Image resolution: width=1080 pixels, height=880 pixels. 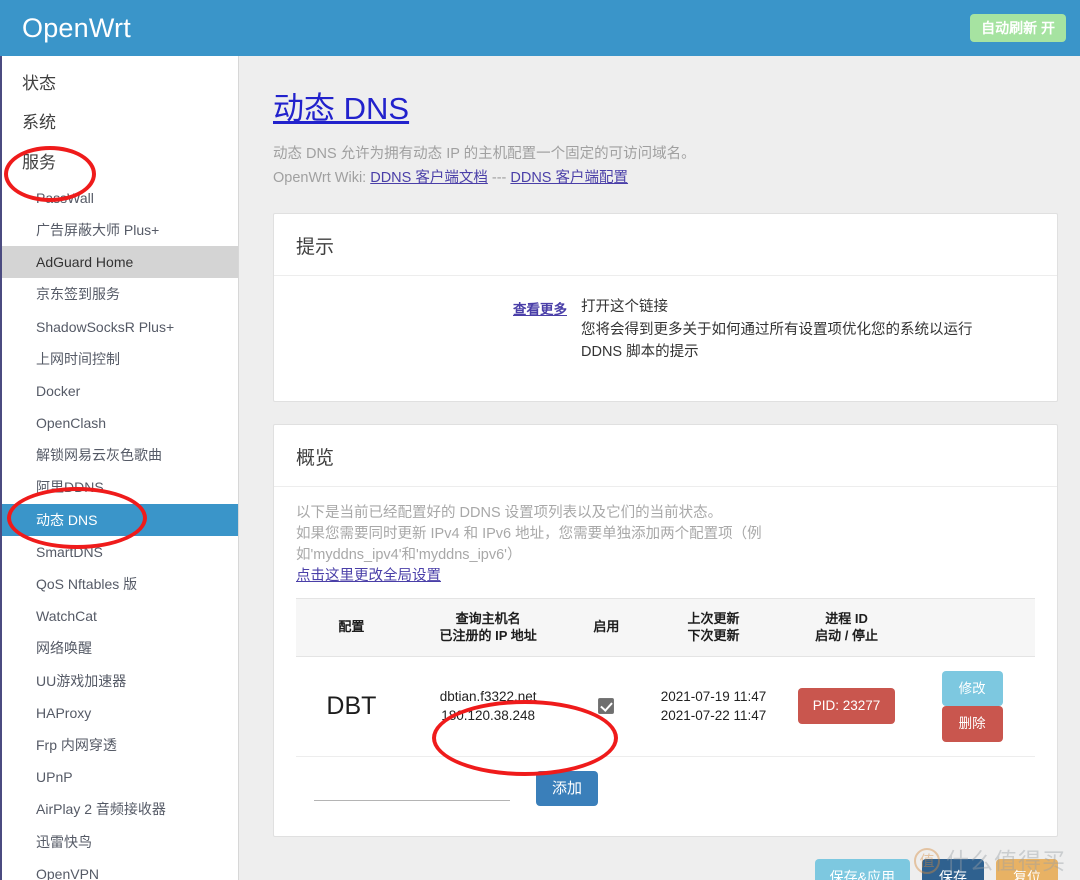 What do you see at coordinates (488, 696) in the screenshot?
I see `hostname-value: dbtian.f3322.net` at bounding box center [488, 696].